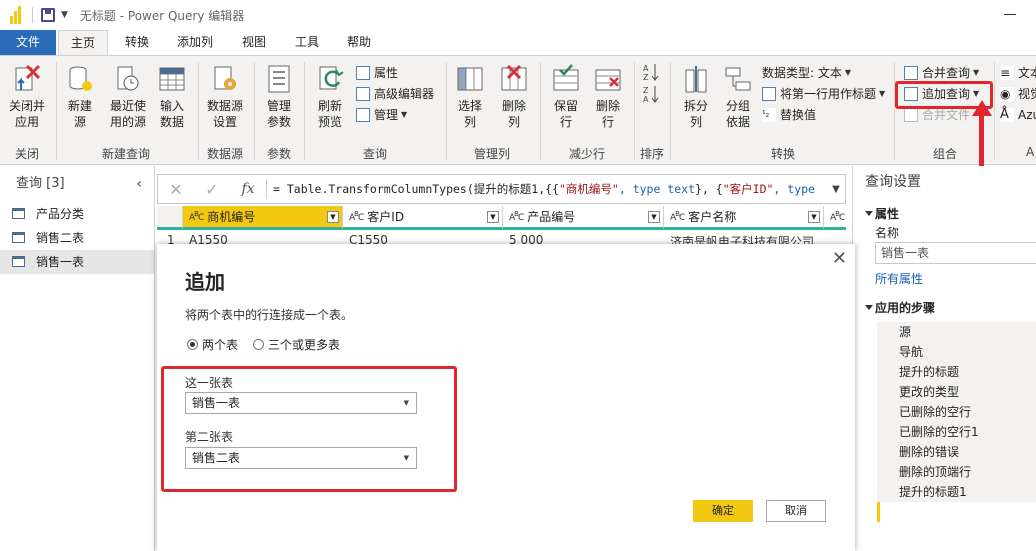 This screenshot has width=1036, height=551. Describe the element at coordinates (956, 472) in the screenshot. I see `applied-step: 删除的顶端行` at that location.